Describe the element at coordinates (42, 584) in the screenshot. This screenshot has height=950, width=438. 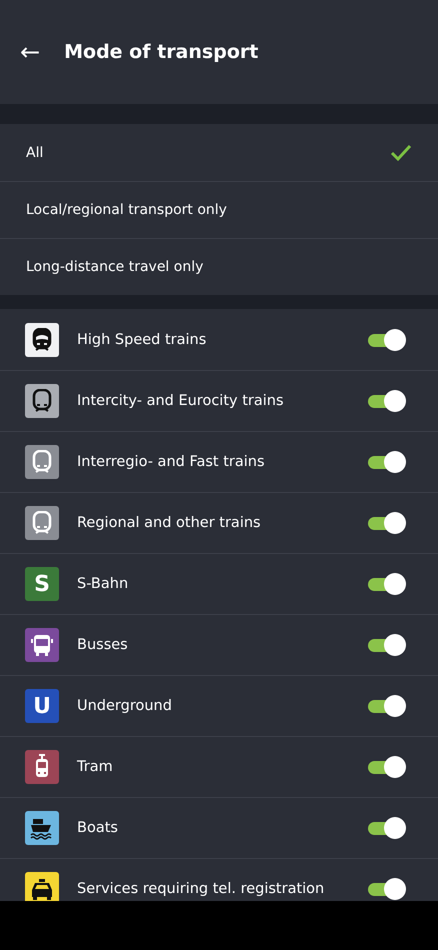
I see `line-badge: S` at that location.